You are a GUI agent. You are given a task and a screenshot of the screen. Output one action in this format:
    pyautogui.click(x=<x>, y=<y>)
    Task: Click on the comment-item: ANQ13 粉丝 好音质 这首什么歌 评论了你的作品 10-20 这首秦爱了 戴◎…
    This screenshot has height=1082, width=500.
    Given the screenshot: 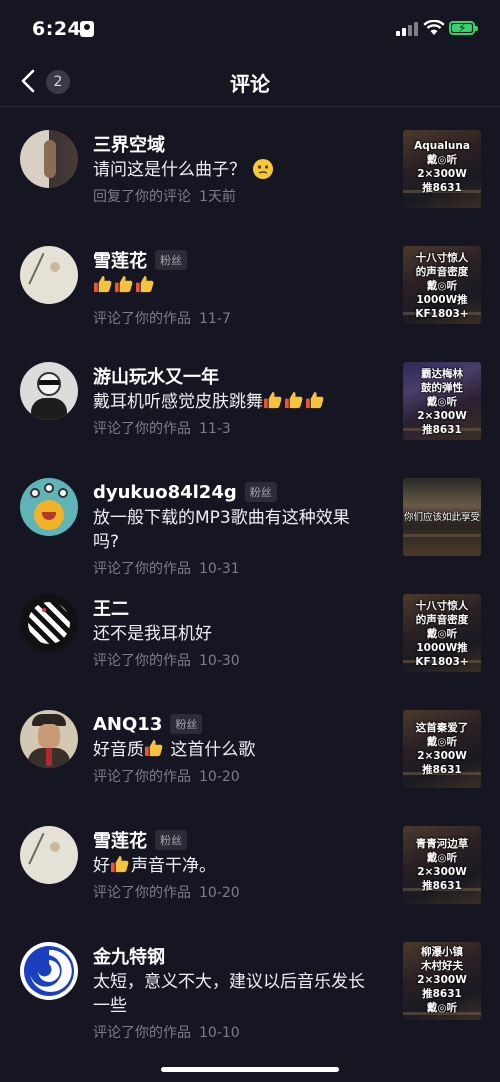 What is the action you would take?
    pyautogui.click(x=250, y=754)
    